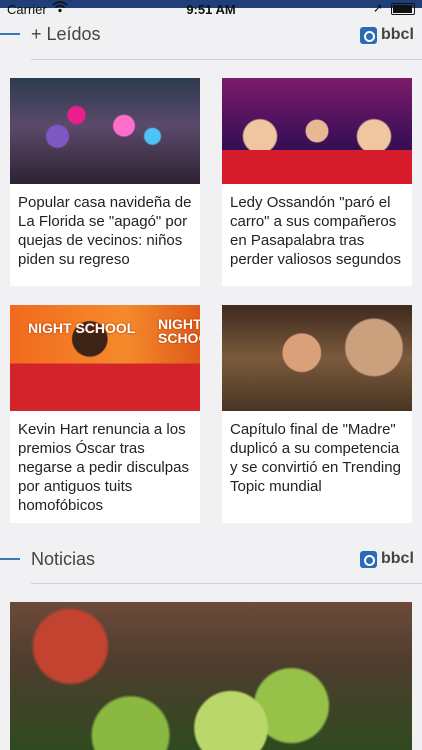 The width and height of the screenshot is (422, 750). I want to click on section-header-noticias: Noticias bbcl, so click(211, 565).